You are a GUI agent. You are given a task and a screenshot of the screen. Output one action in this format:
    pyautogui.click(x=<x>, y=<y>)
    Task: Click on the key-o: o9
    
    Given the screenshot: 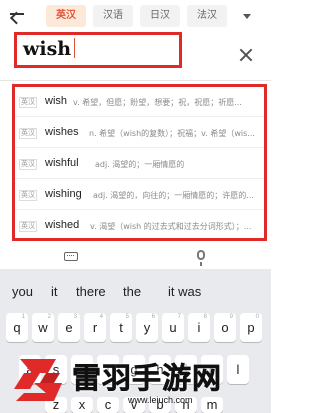 What is the action you would take?
    pyautogui.click(x=225, y=327)
    